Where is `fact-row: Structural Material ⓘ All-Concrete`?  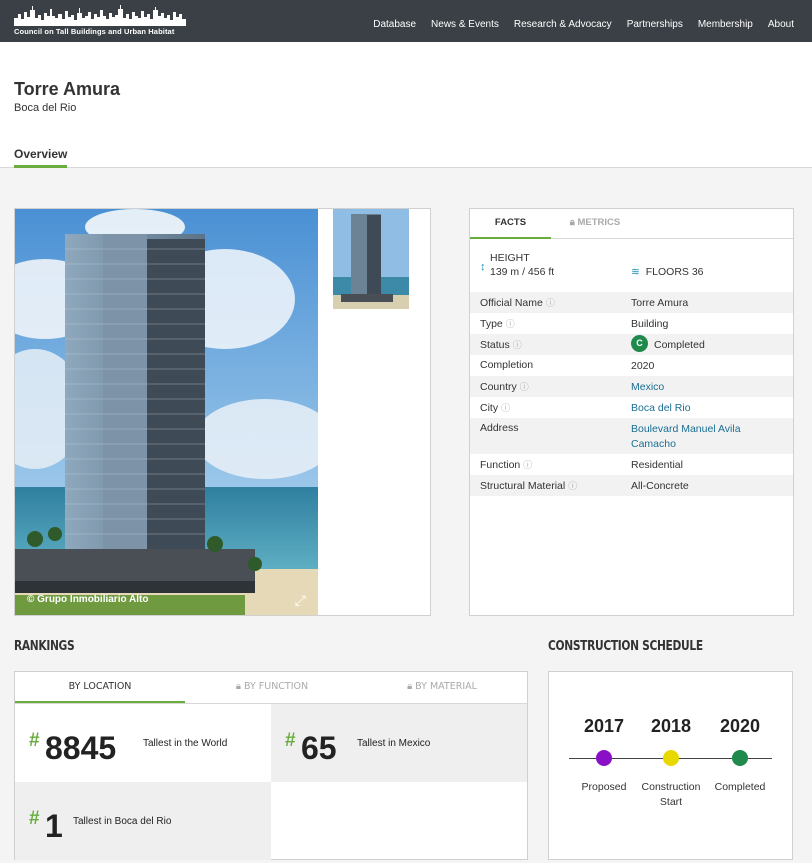
fact-row: Structural Material ⓘ All-Concrete is located at coordinates (631, 485).